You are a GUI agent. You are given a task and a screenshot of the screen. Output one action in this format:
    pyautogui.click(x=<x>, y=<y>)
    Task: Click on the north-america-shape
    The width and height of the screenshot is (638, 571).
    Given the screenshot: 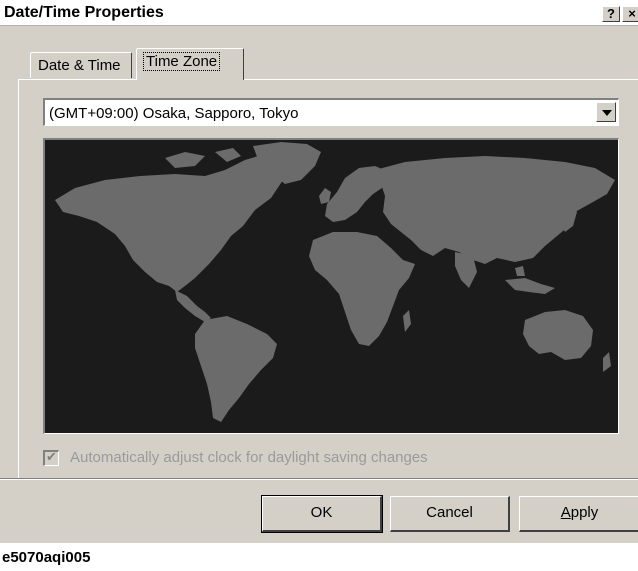 What is the action you would take?
    pyautogui.click(x=170, y=223)
    